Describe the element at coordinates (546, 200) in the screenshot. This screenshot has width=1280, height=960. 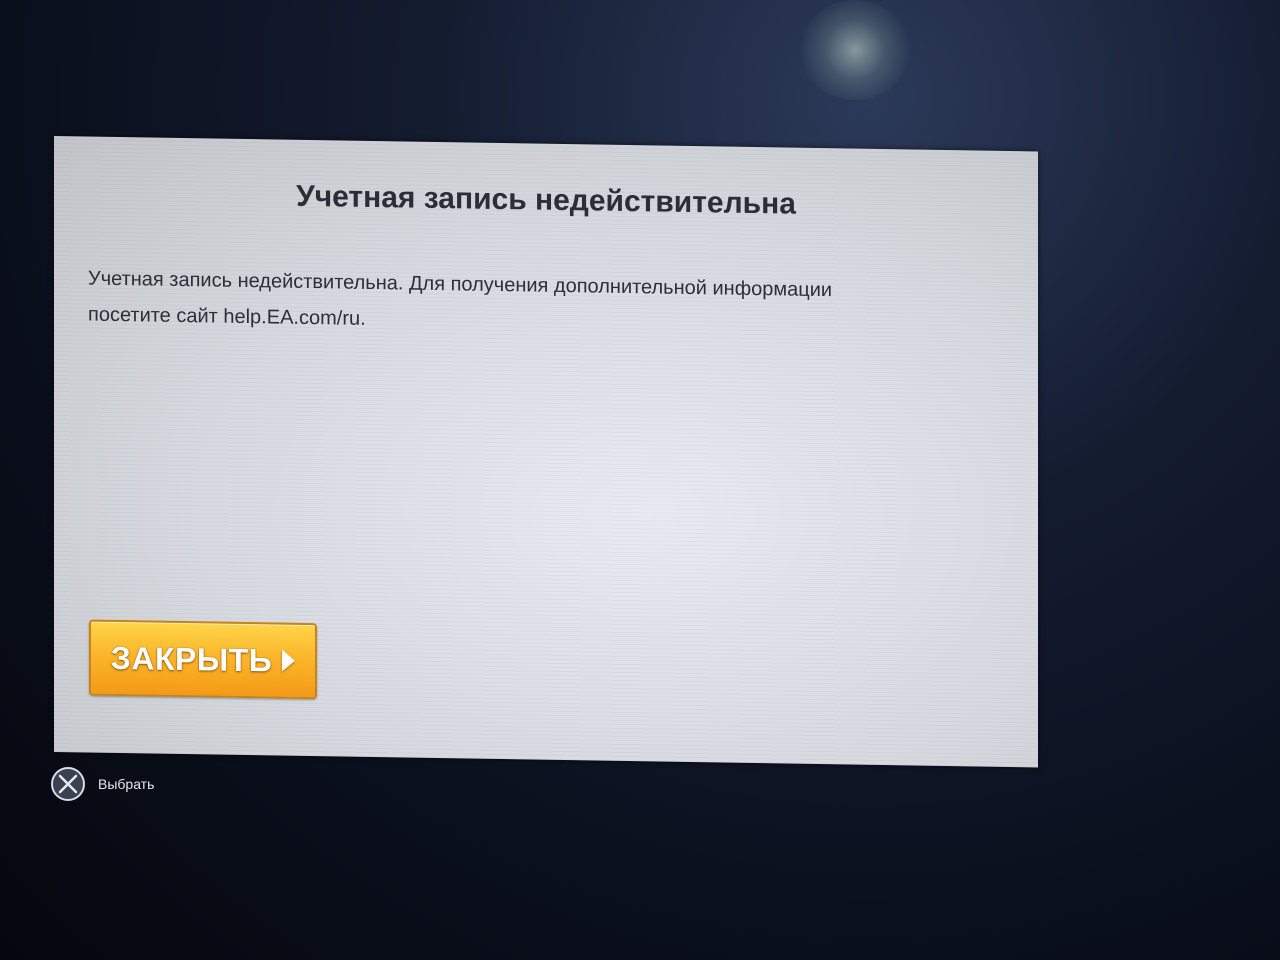
I see `dialog-title: Учетная запись недействительна` at that location.